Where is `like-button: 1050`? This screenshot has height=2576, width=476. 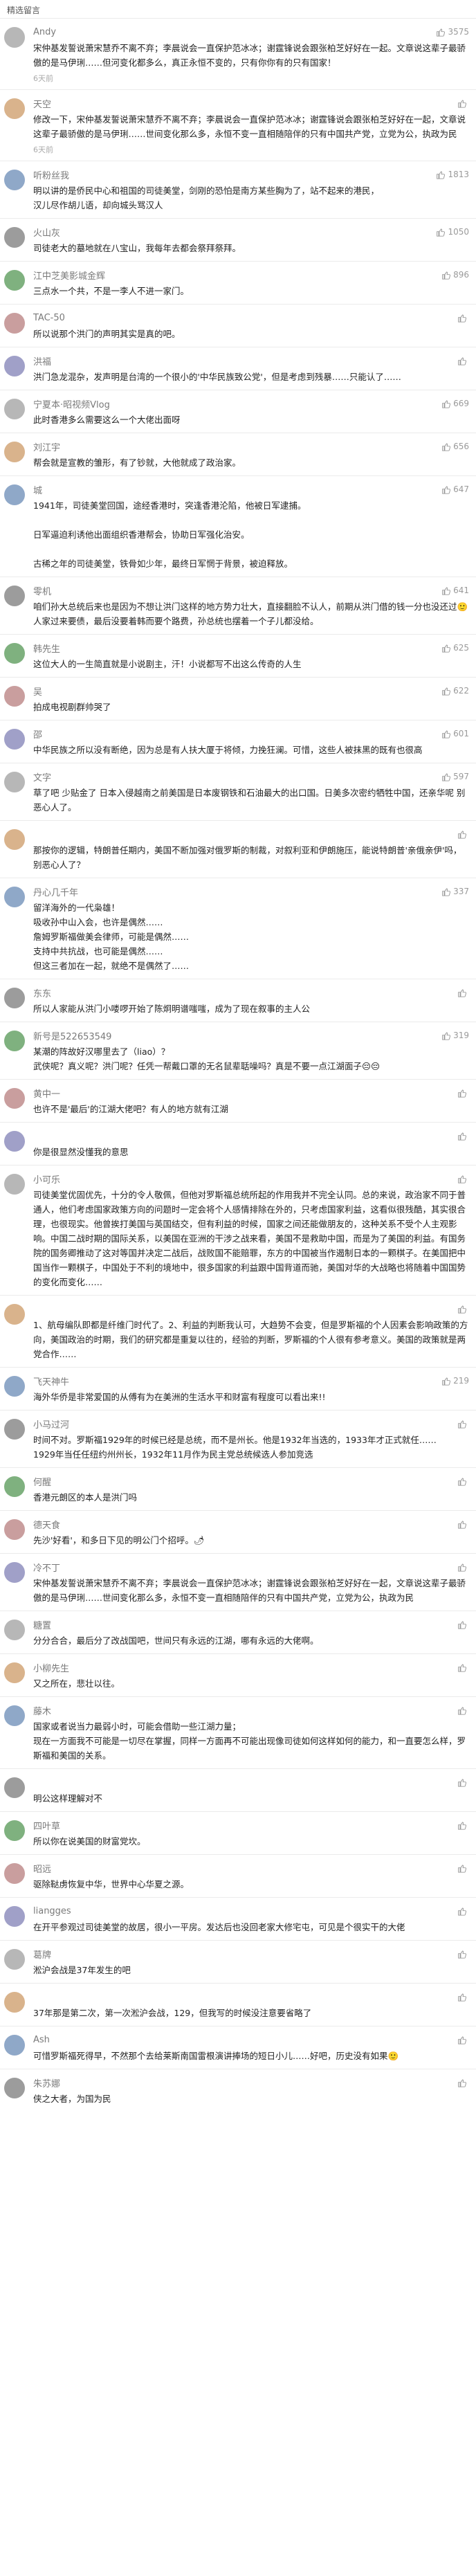
like-button: 1050 is located at coordinates (452, 232).